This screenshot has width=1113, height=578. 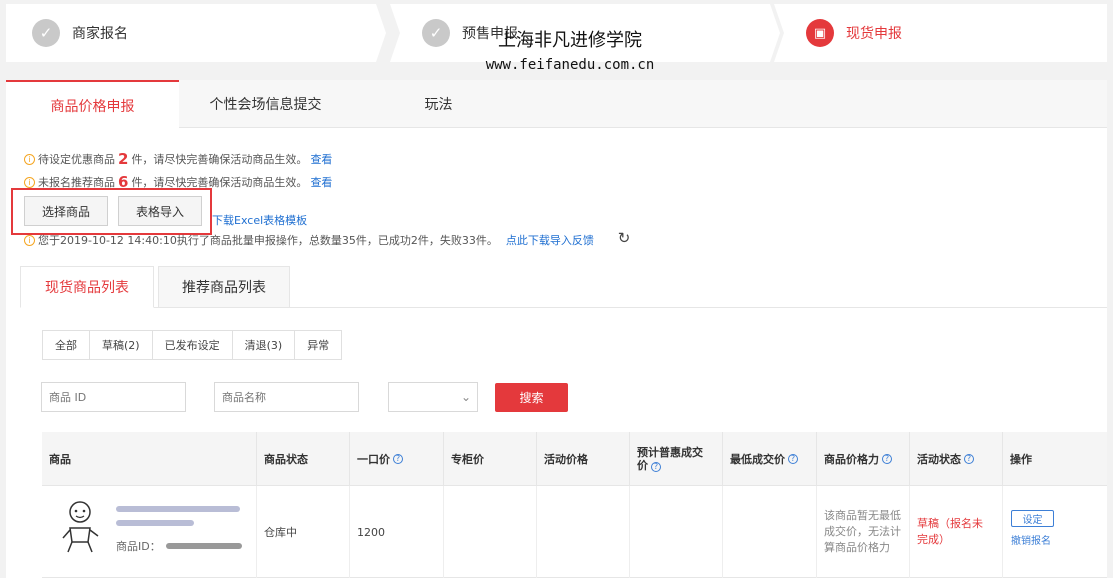 What do you see at coordinates (570, 40) in the screenshot?
I see `watermark-name: 上海非凡进修学院` at bounding box center [570, 40].